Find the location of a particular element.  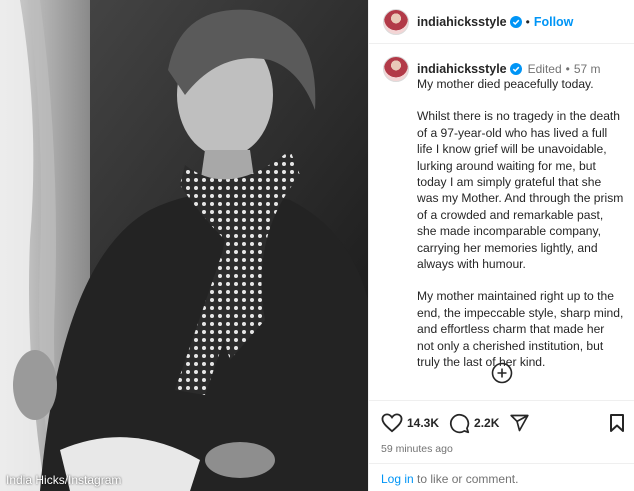

post-age: 57 m is located at coordinates (587, 69).